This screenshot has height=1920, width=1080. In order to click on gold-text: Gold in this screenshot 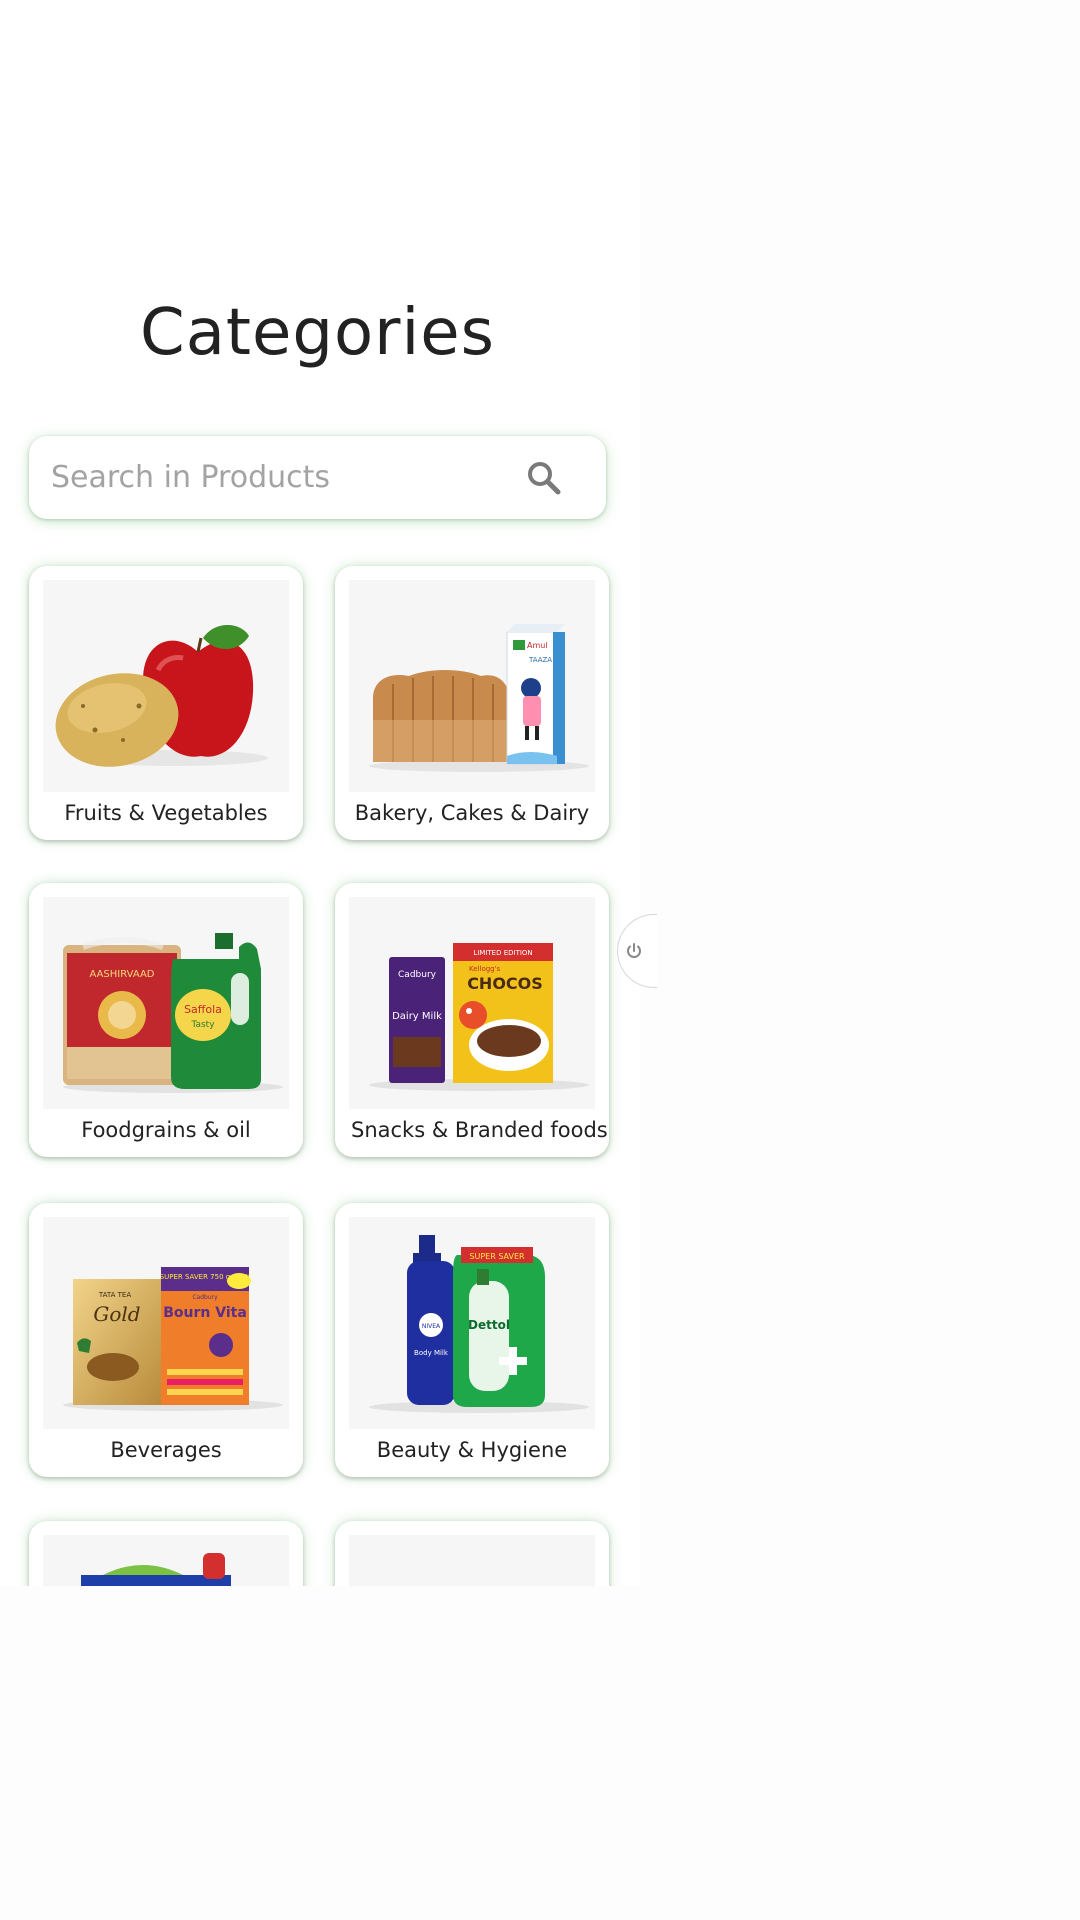, I will do `click(116, 1314)`.